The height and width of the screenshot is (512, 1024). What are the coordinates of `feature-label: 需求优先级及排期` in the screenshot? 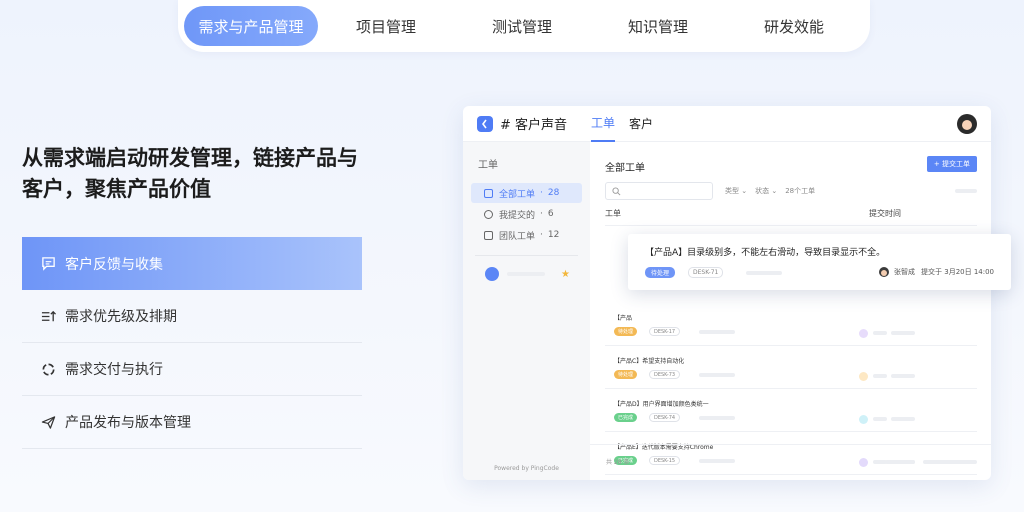 It's located at (121, 317).